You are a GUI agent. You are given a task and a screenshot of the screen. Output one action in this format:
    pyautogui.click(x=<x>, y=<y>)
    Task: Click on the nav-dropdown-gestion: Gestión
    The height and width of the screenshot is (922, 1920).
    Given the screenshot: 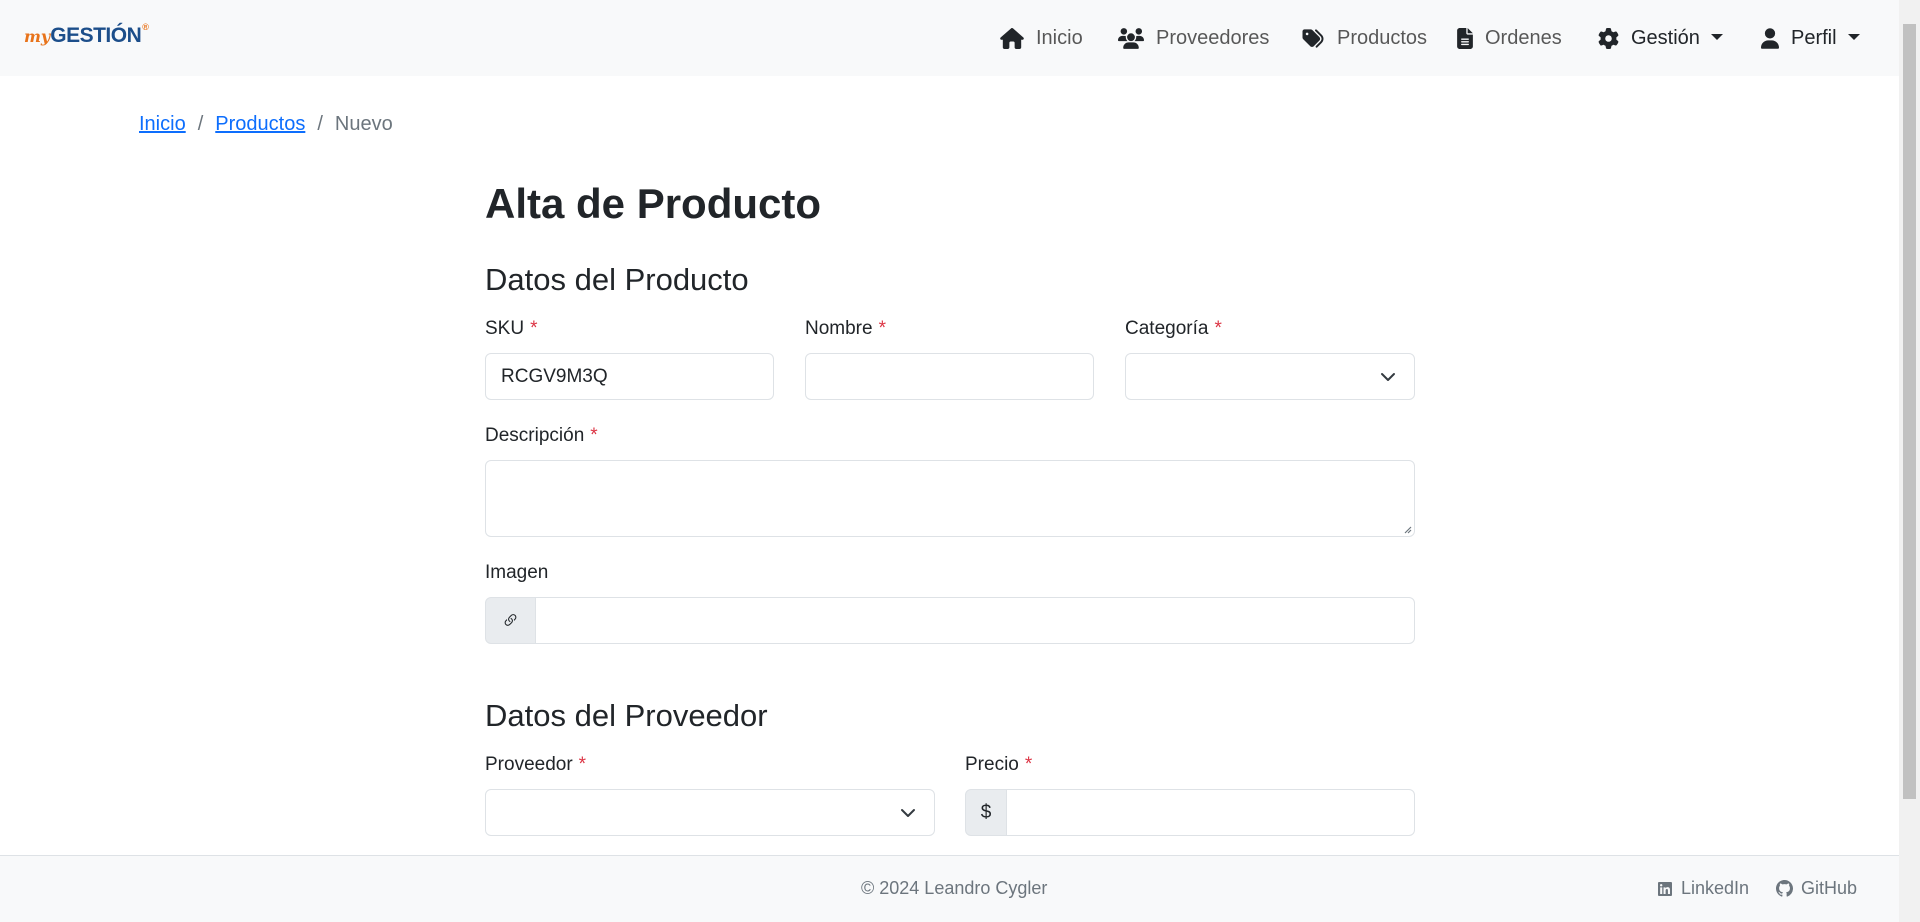 What is the action you would take?
    pyautogui.click(x=1660, y=38)
    